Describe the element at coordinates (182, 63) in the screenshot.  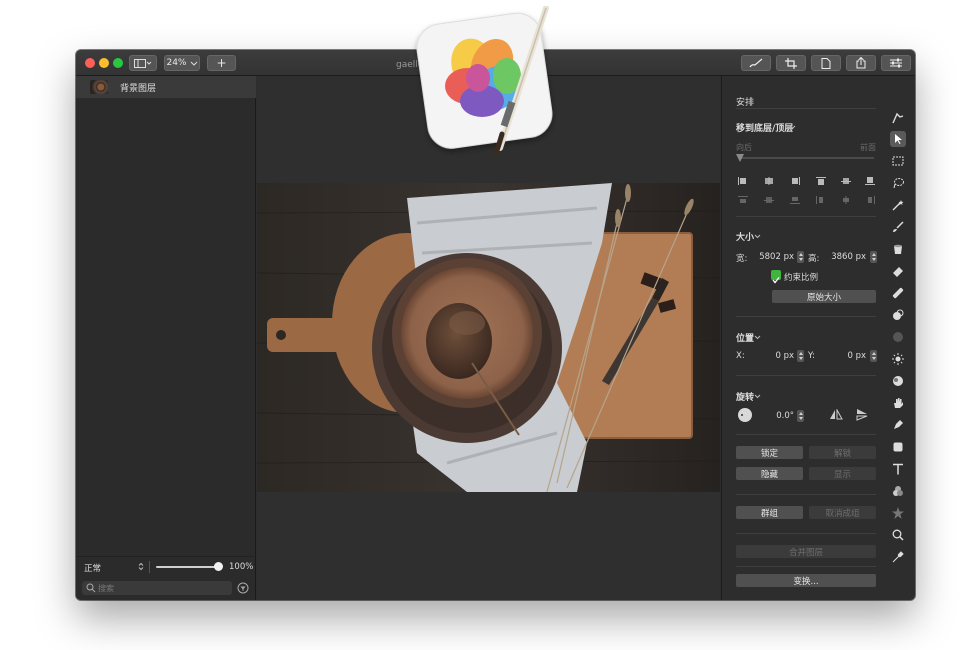
I see `zoom-select: 24%` at that location.